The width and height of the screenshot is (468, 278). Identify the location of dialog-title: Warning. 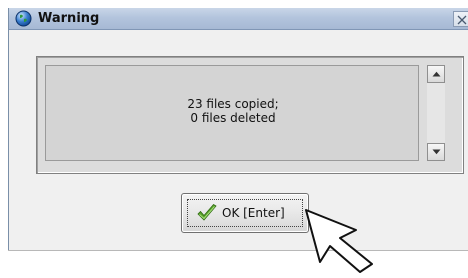
(69, 18).